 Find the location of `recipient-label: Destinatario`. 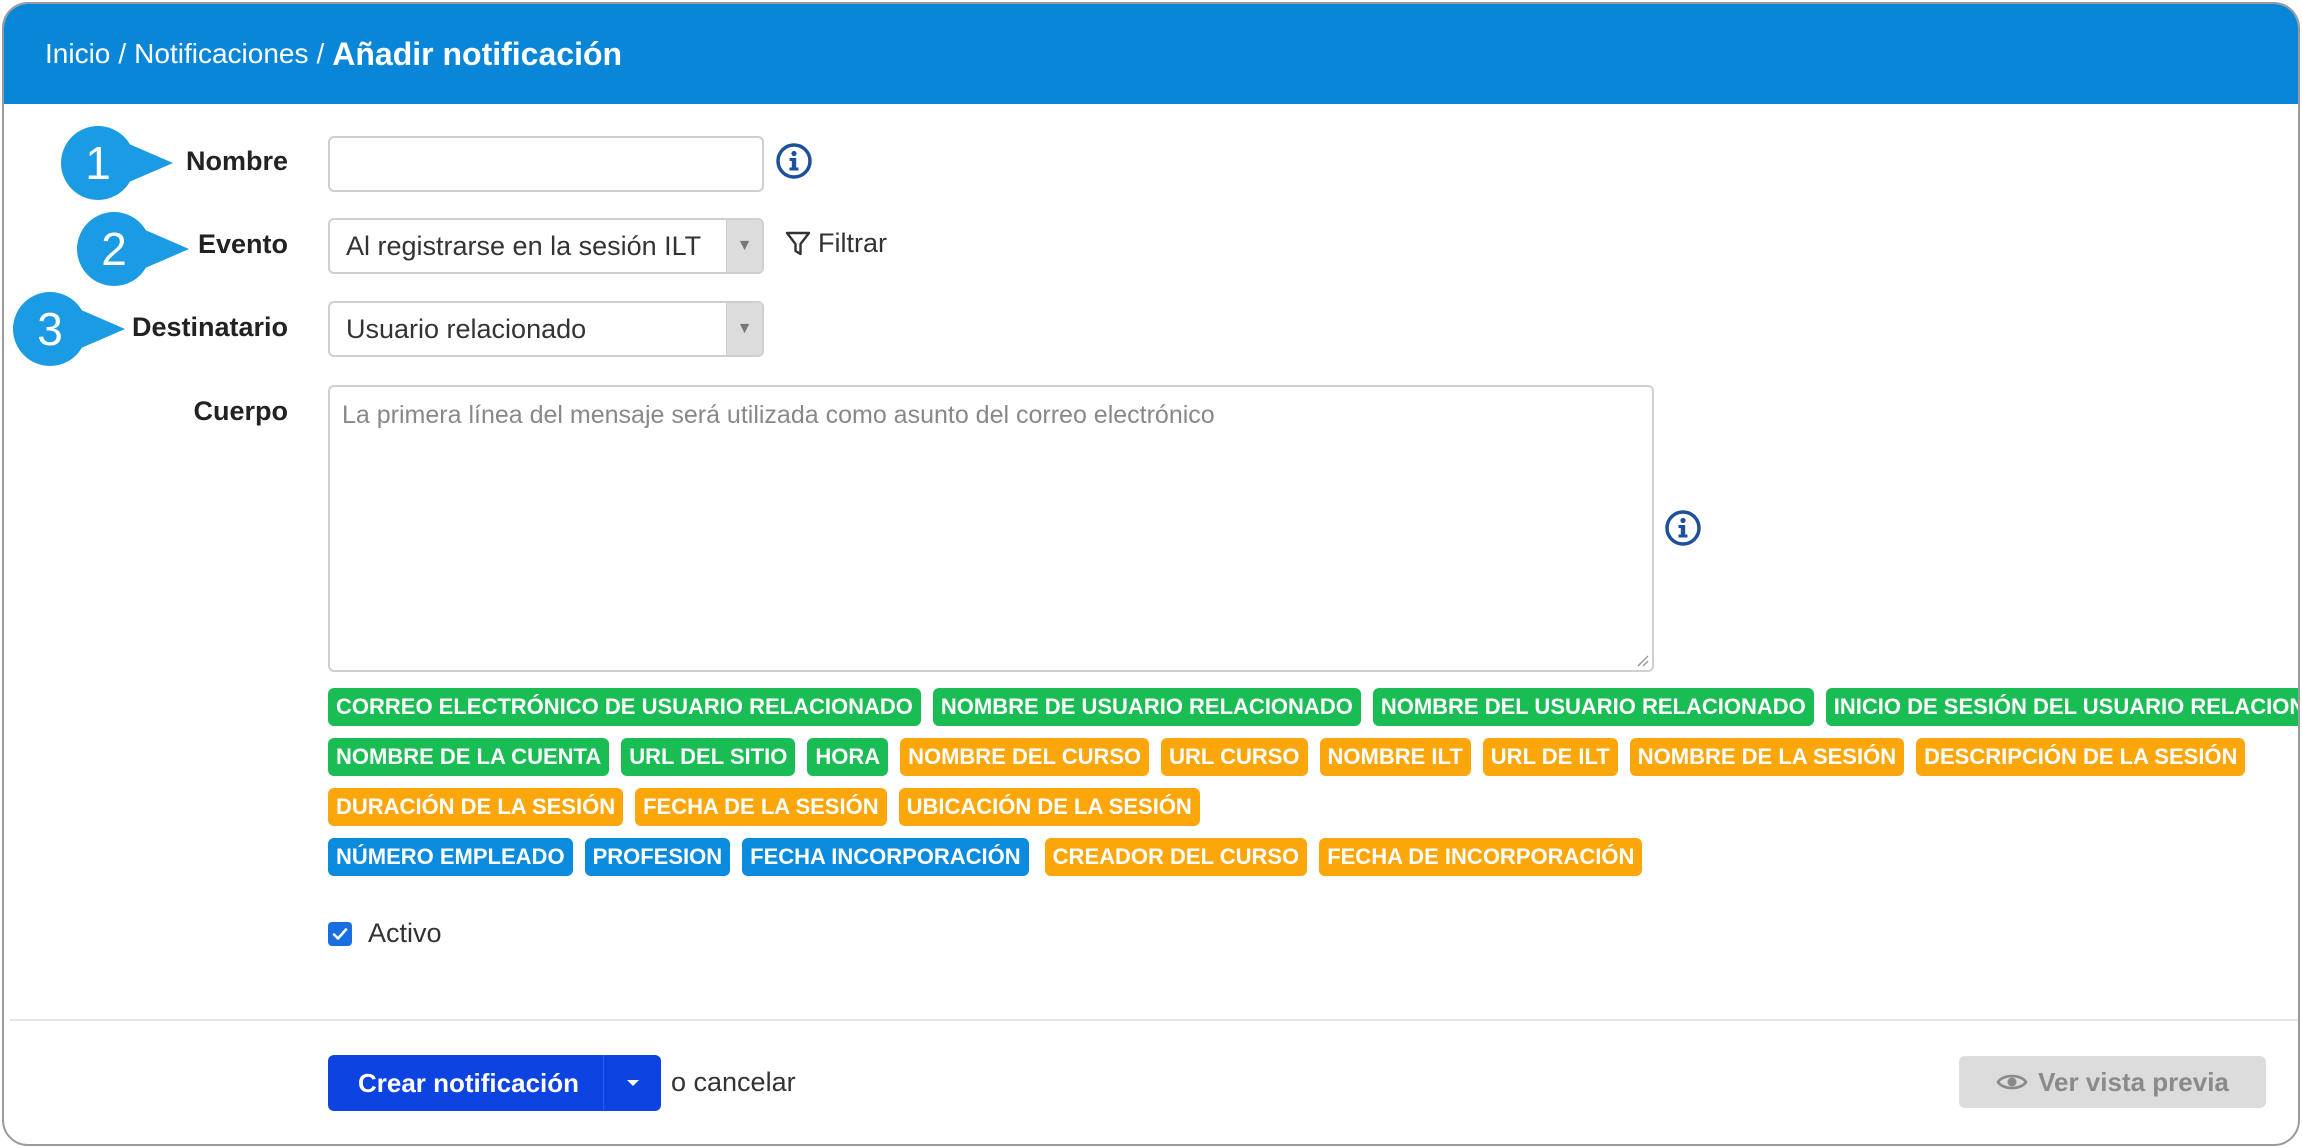

recipient-label: Destinatario is located at coordinates (209, 327).